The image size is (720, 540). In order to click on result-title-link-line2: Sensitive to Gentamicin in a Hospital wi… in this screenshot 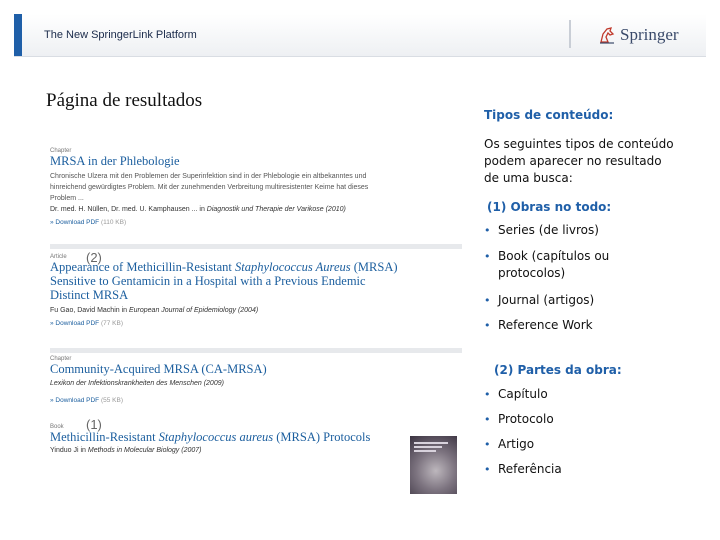, I will do `click(256, 281)`.